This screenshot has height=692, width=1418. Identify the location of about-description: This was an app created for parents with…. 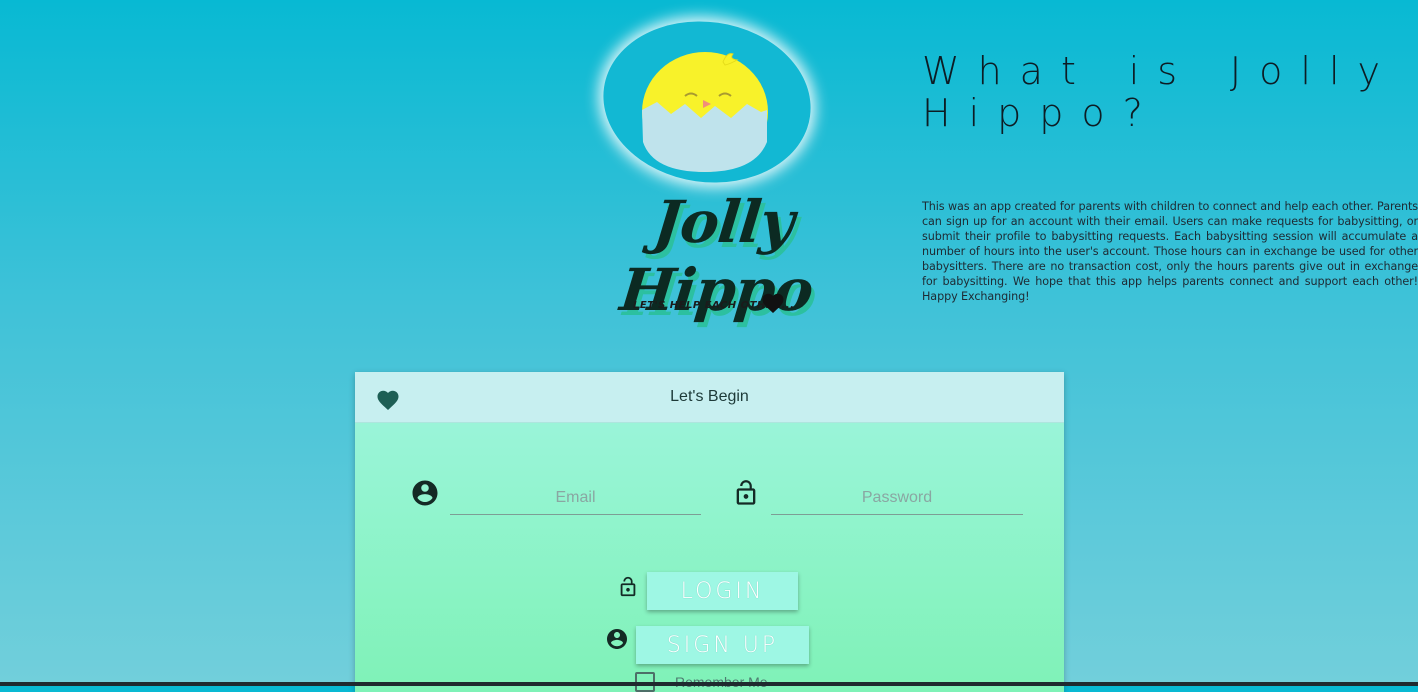
(1170, 251).